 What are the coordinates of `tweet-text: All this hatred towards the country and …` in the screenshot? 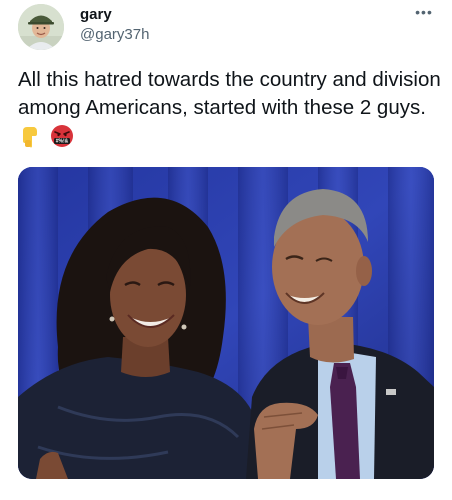 It's located at (229, 93).